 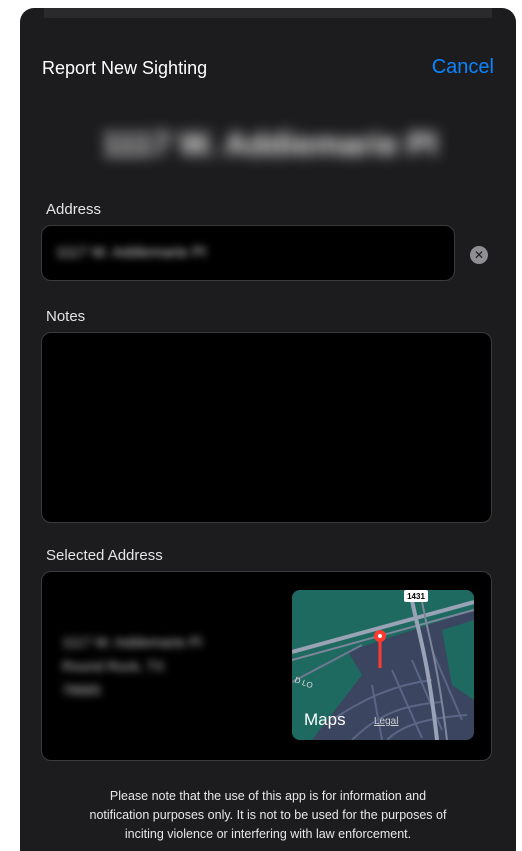 I want to click on selected-address-label: Selected Address, so click(x=104, y=555).